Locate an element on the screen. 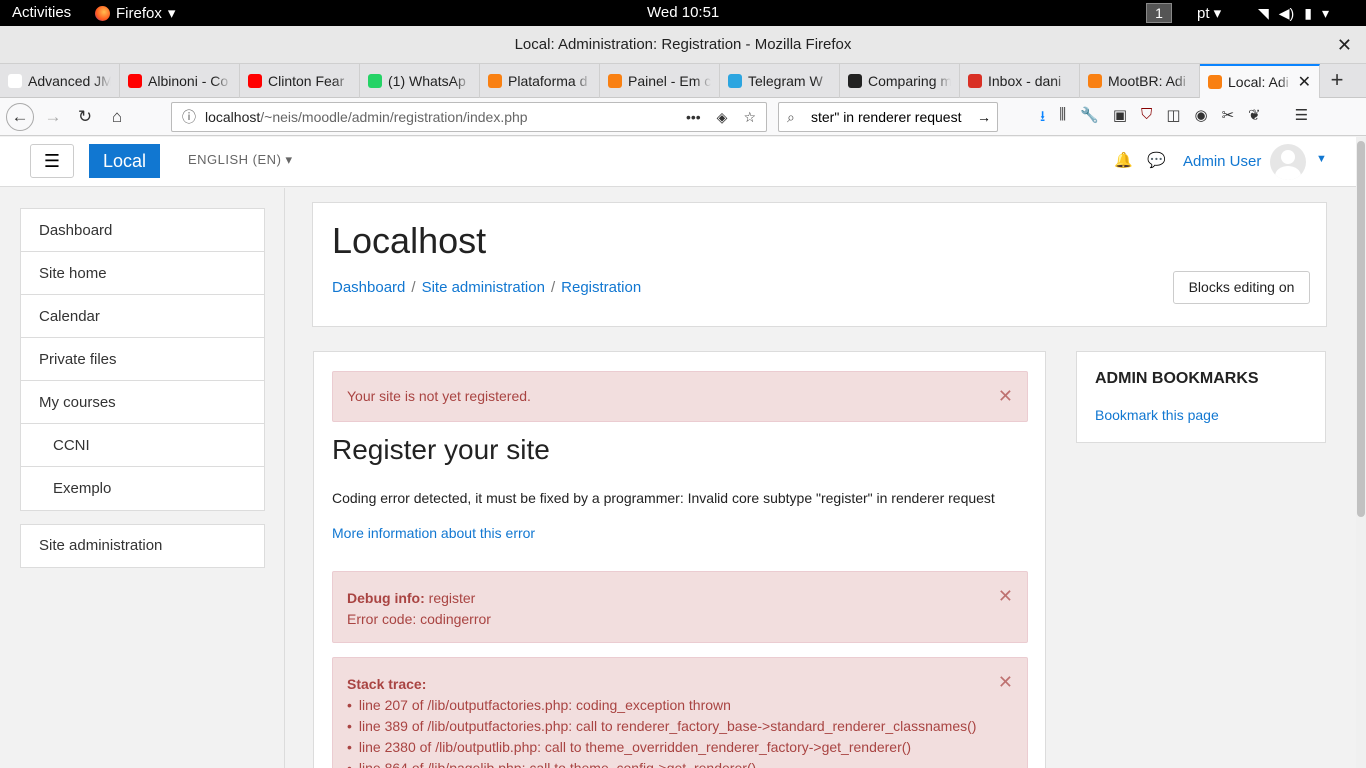 This screenshot has width=1366, height=768. home-button: ⌂ is located at coordinates (117, 117).